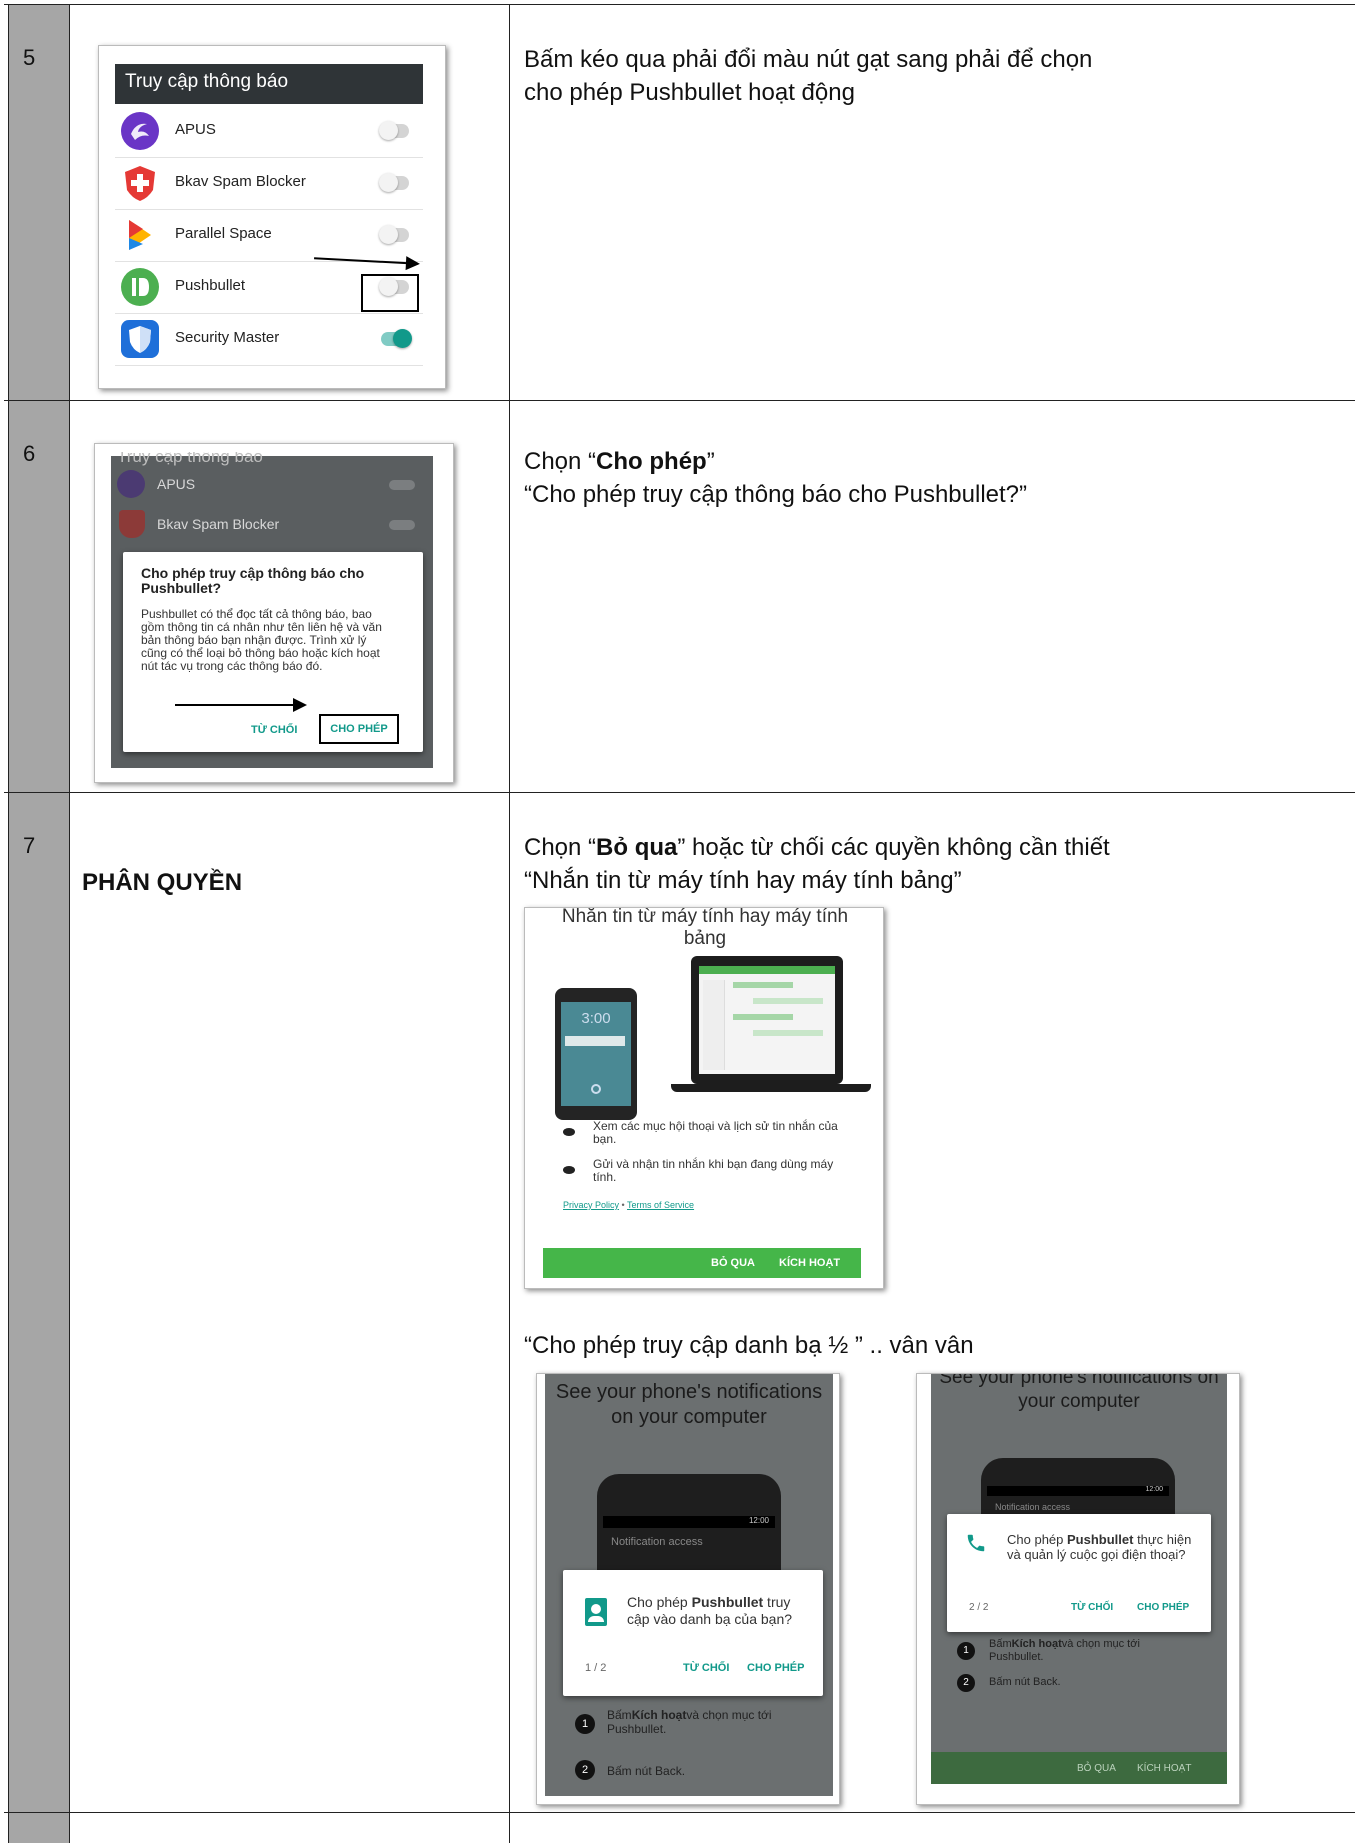  What do you see at coordinates (140, 235) in the screenshot?
I see `parallel-space-icon` at bounding box center [140, 235].